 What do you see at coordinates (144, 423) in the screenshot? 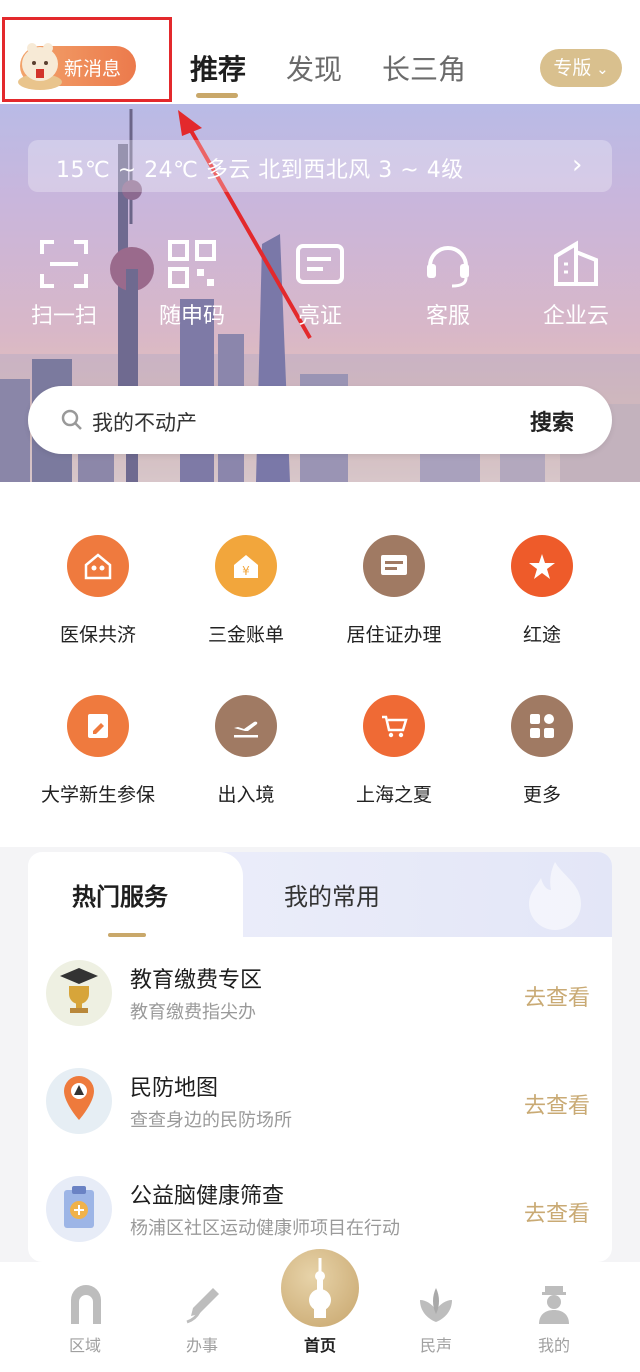
I see `search-placeholder: 我的不动产` at bounding box center [144, 423].